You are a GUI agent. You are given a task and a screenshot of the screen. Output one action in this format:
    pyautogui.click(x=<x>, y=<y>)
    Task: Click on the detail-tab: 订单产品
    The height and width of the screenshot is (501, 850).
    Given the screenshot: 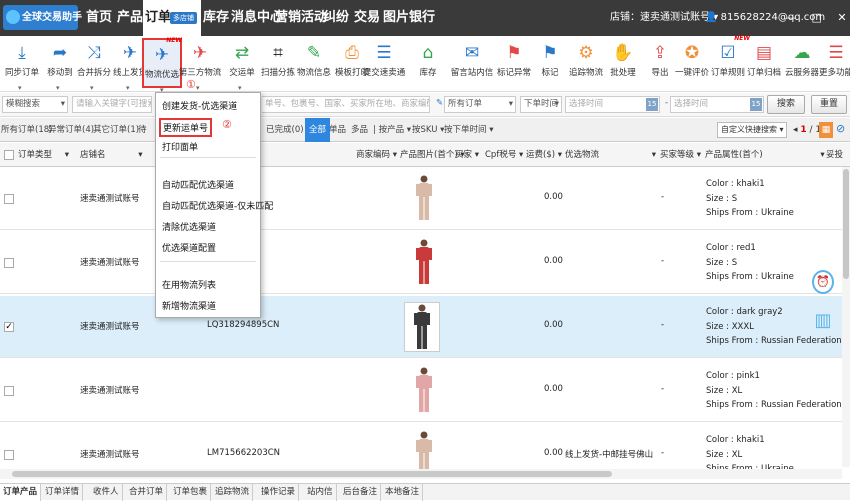 What is the action you would take?
    pyautogui.click(x=21, y=492)
    